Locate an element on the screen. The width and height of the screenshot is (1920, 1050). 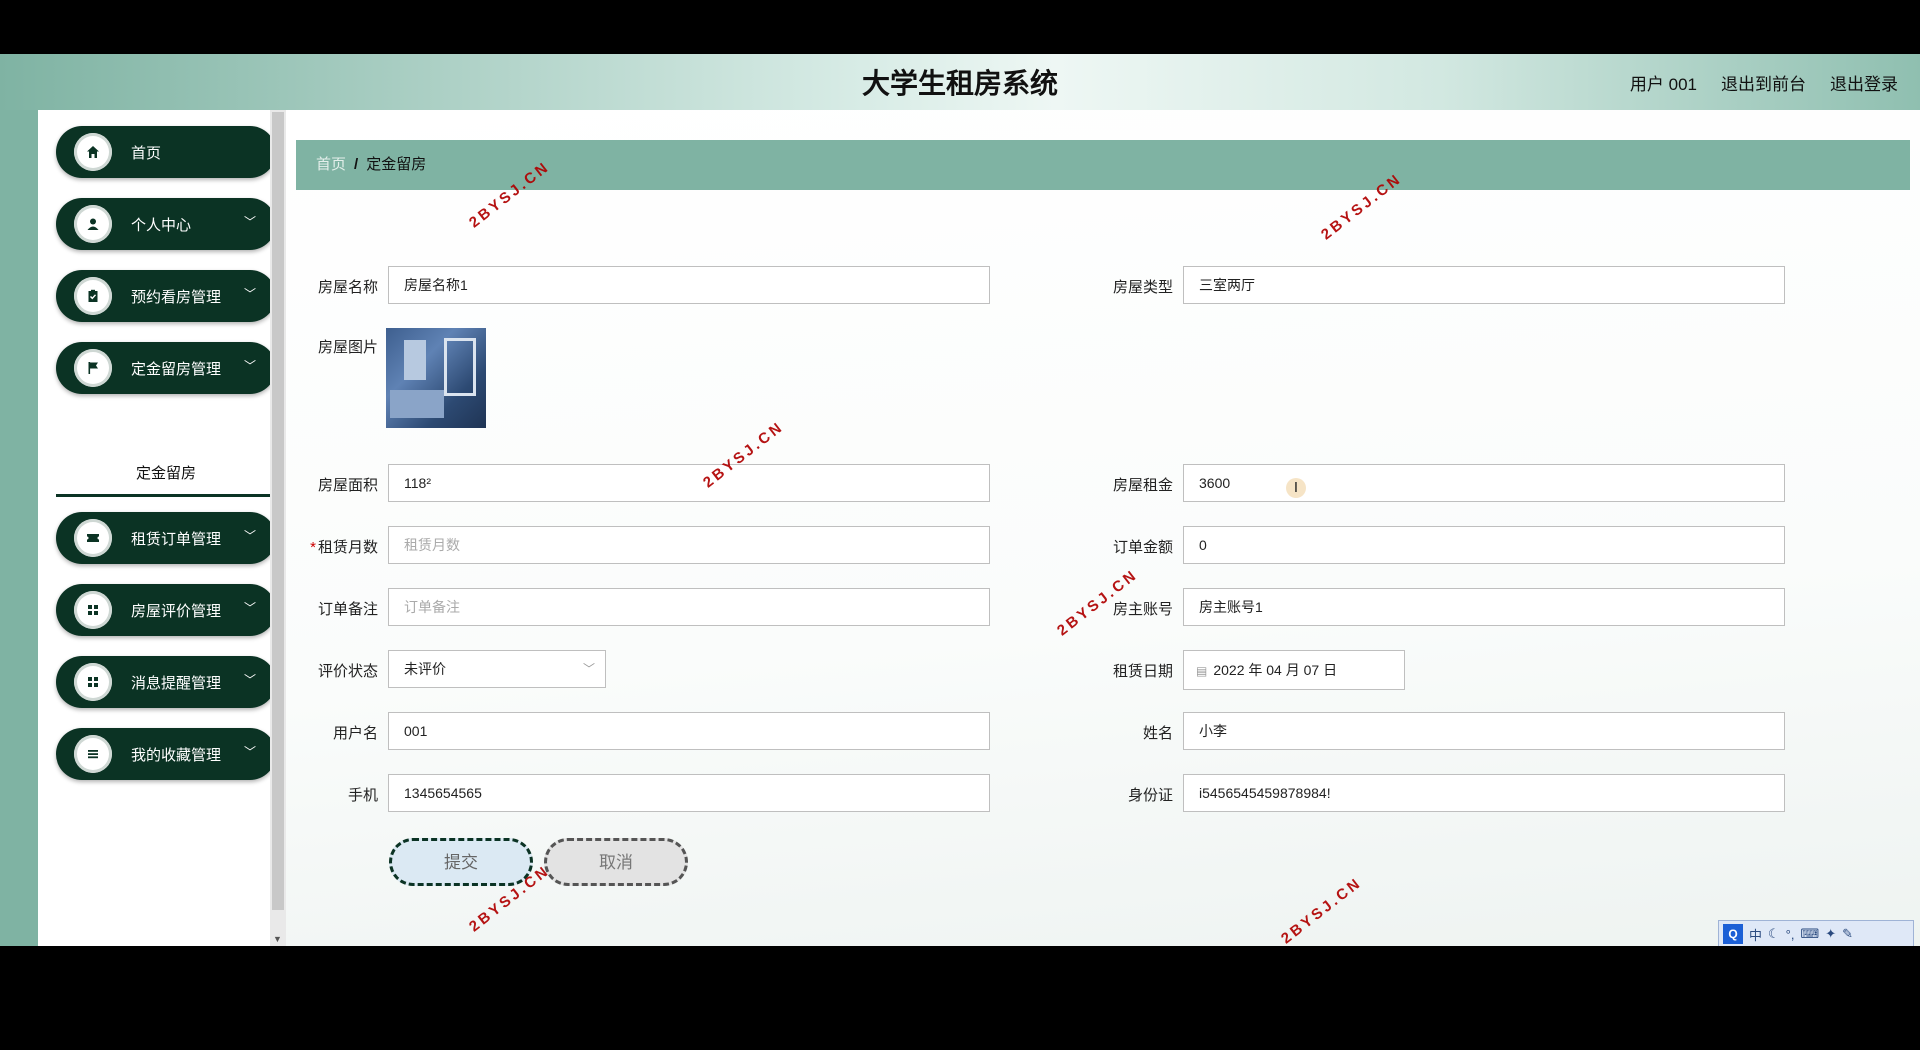
scroll-down-arrow-icon: ▼ is located at coordinates (277, 939).